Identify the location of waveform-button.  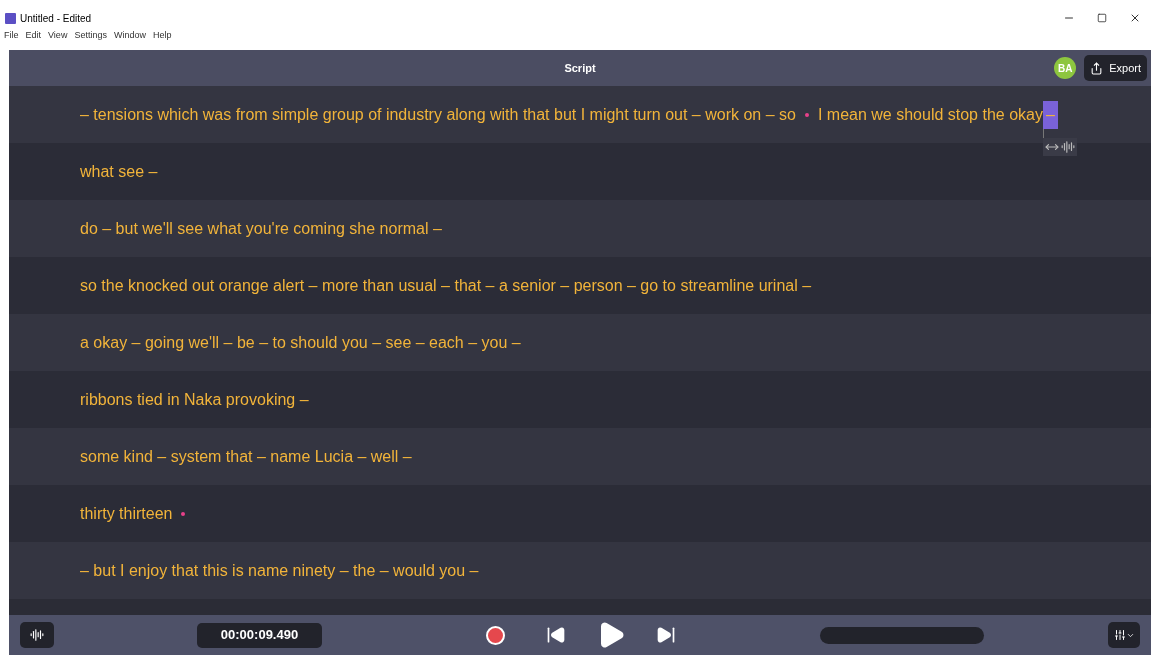
(37, 635).